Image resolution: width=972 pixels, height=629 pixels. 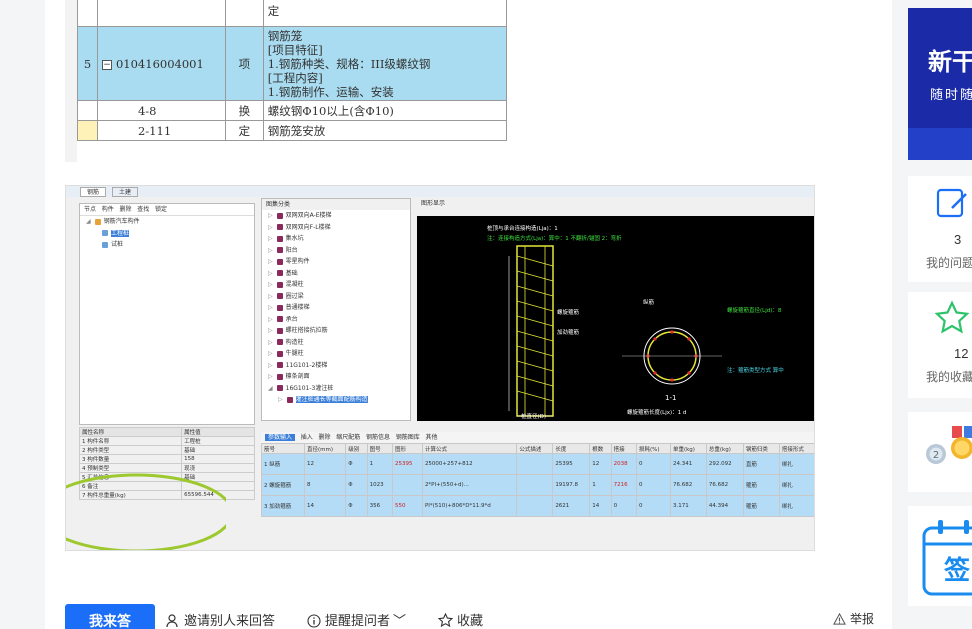 I want to click on table-row: 定, so click(x=292, y=13).